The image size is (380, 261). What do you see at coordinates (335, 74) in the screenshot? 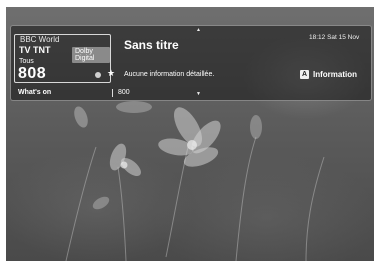
I see `information-button-label: Information` at bounding box center [335, 74].